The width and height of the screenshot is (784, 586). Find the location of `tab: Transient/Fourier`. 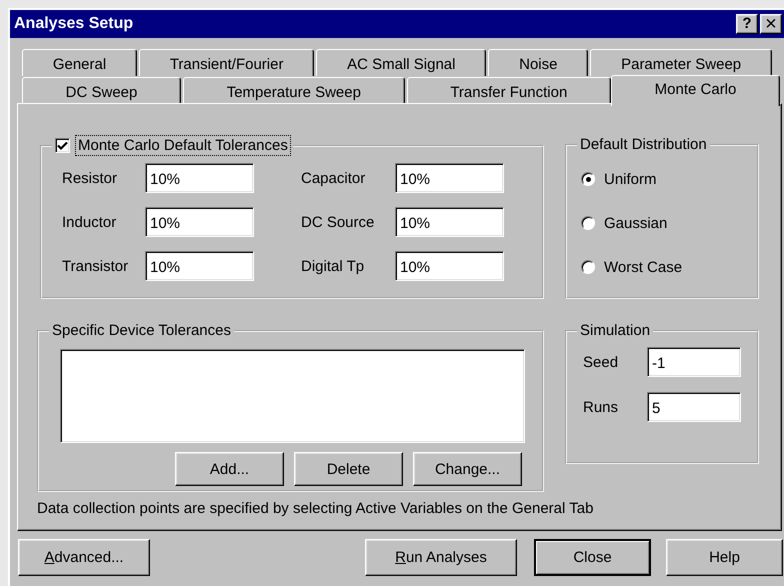

tab: Transient/Fourier is located at coordinates (226, 62).